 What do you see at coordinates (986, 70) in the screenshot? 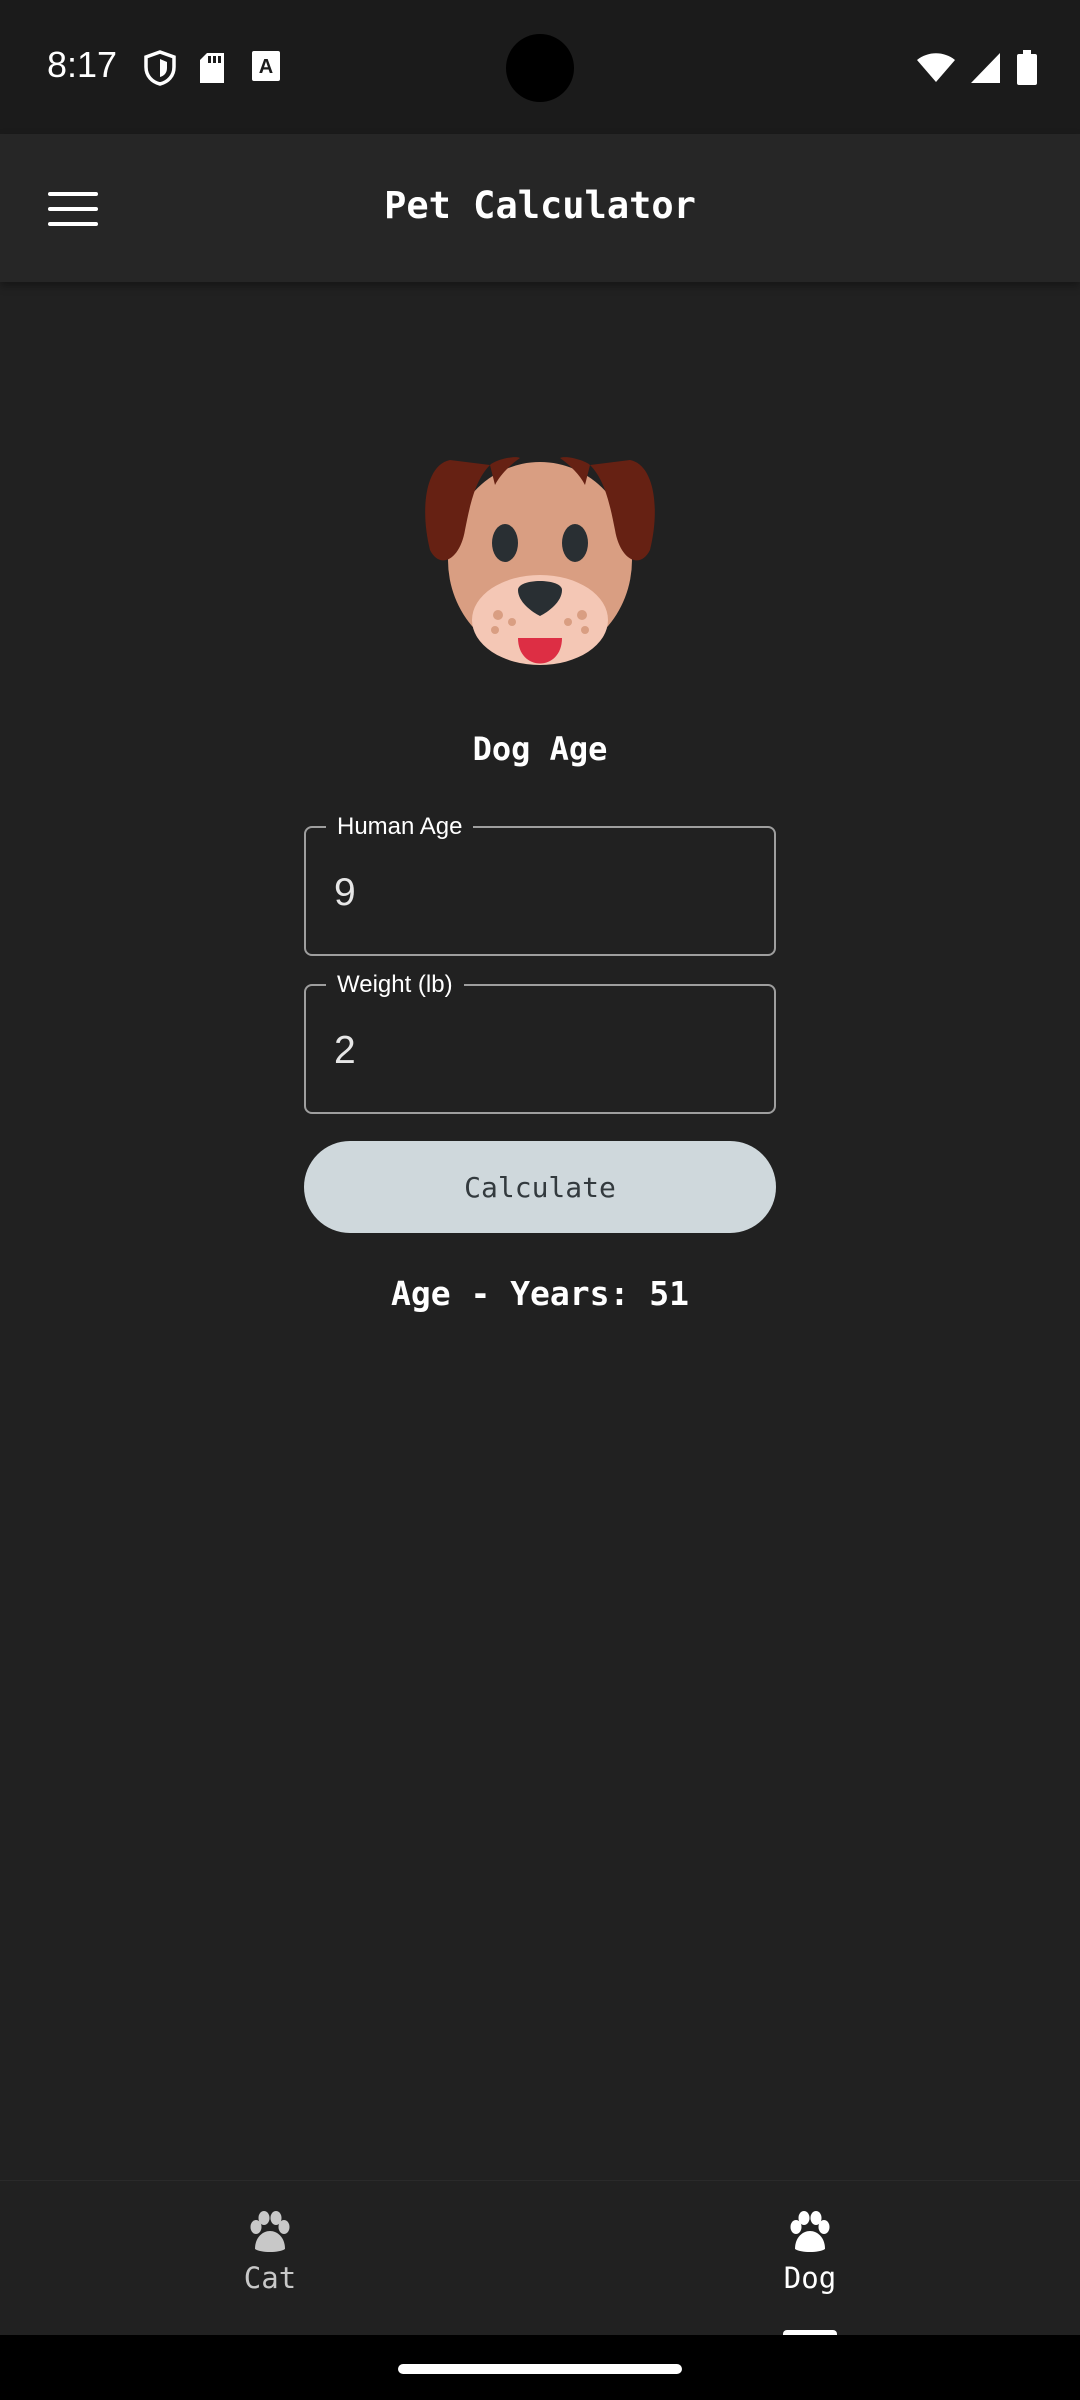
I see `signal-icon` at bounding box center [986, 70].